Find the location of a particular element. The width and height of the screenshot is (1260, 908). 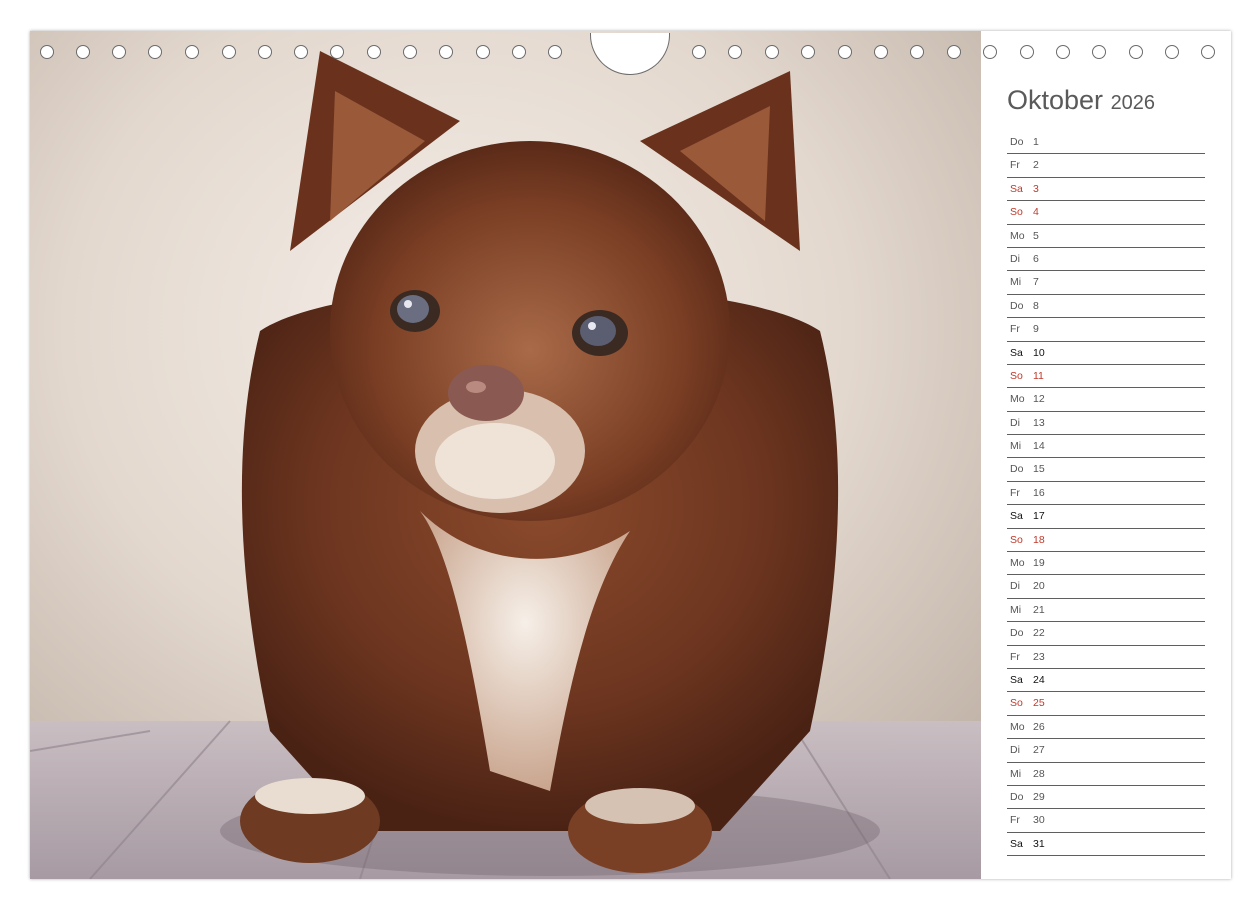

day-row: Sa 17 is located at coordinates (1106, 517).